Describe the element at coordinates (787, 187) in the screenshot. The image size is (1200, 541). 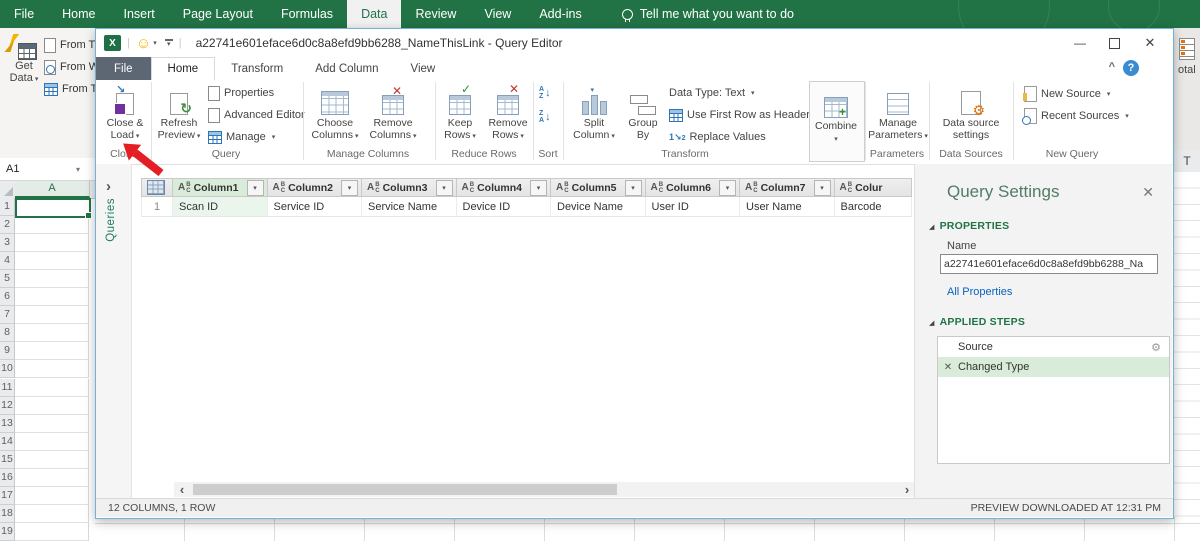
I see `column-header-column7: A B C Column7 ▾` at that location.